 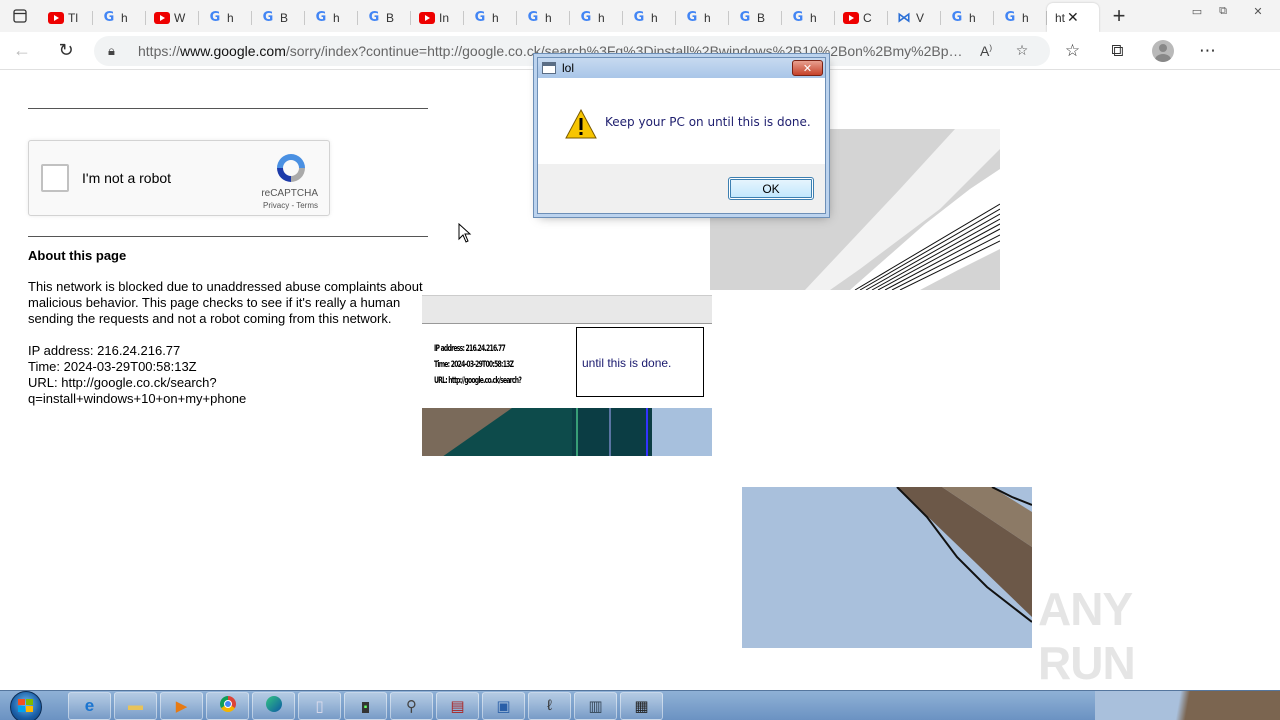 I want to click on taskbar-button: ℓ, so click(x=549, y=705).